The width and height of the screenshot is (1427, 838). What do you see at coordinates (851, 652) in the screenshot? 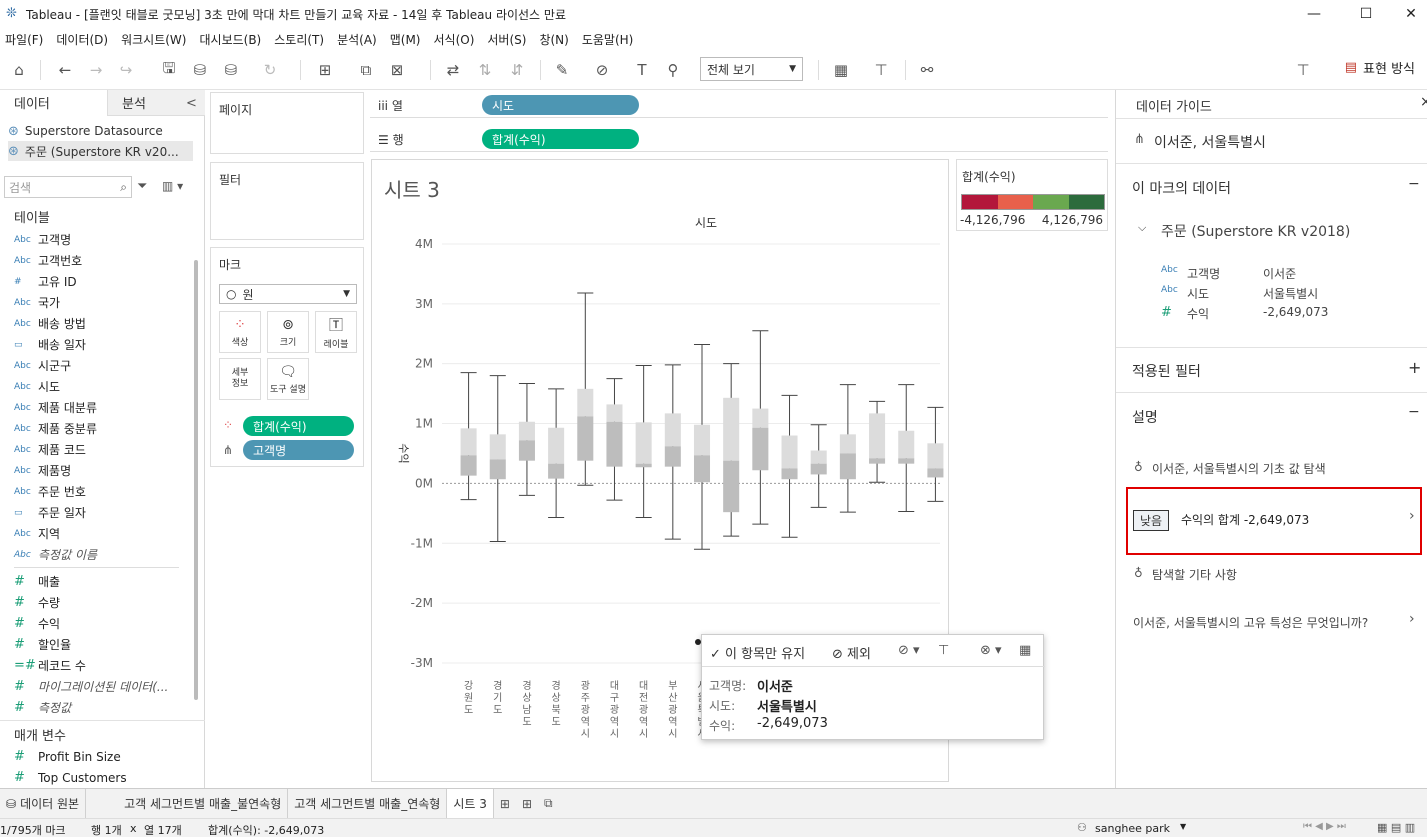
I see `exclude-button: ⊘ 제외` at bounding box center [851, 652].